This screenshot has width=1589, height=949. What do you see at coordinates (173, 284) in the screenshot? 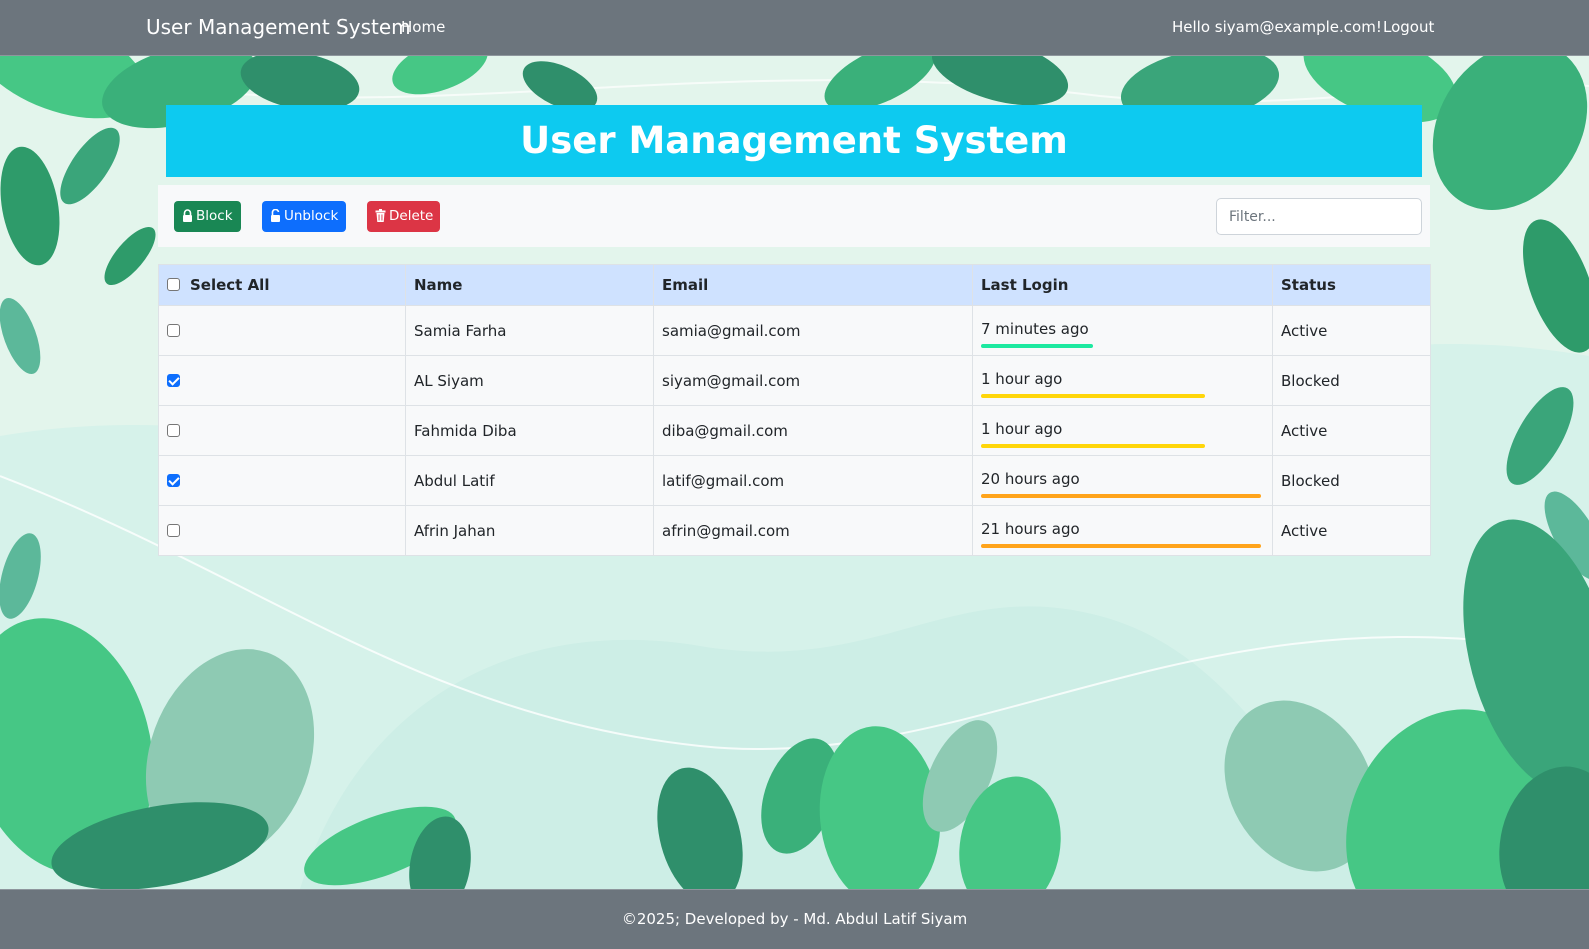
I see `select-all-checkbox` at bounding box center [173, 284].